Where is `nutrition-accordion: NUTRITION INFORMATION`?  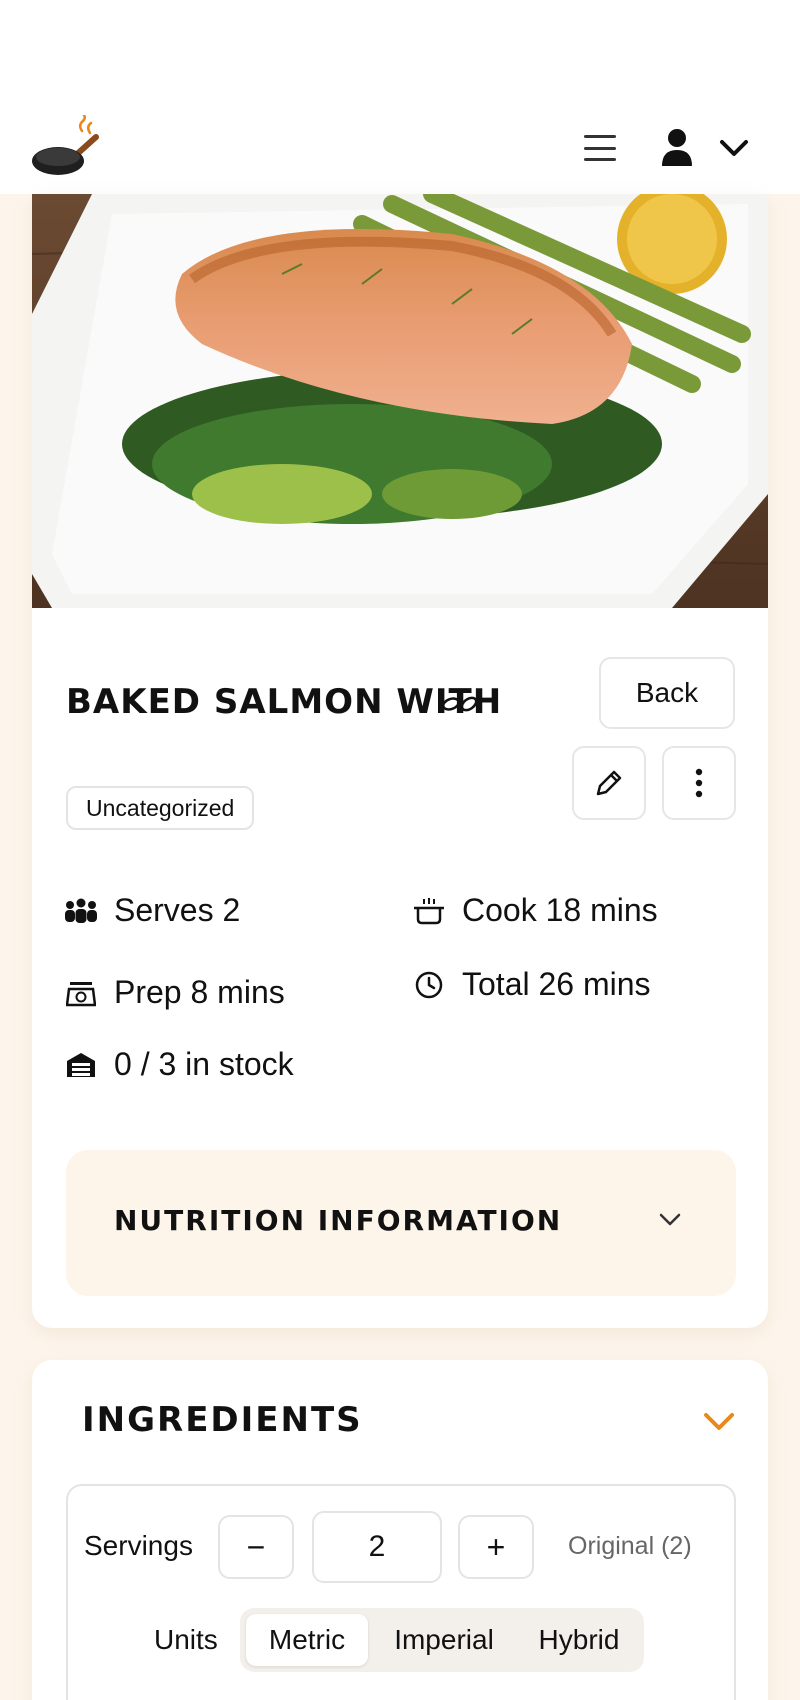
nutrition-accordion: NUTRITION INFORMATION is located at coordinates (401, 1223).